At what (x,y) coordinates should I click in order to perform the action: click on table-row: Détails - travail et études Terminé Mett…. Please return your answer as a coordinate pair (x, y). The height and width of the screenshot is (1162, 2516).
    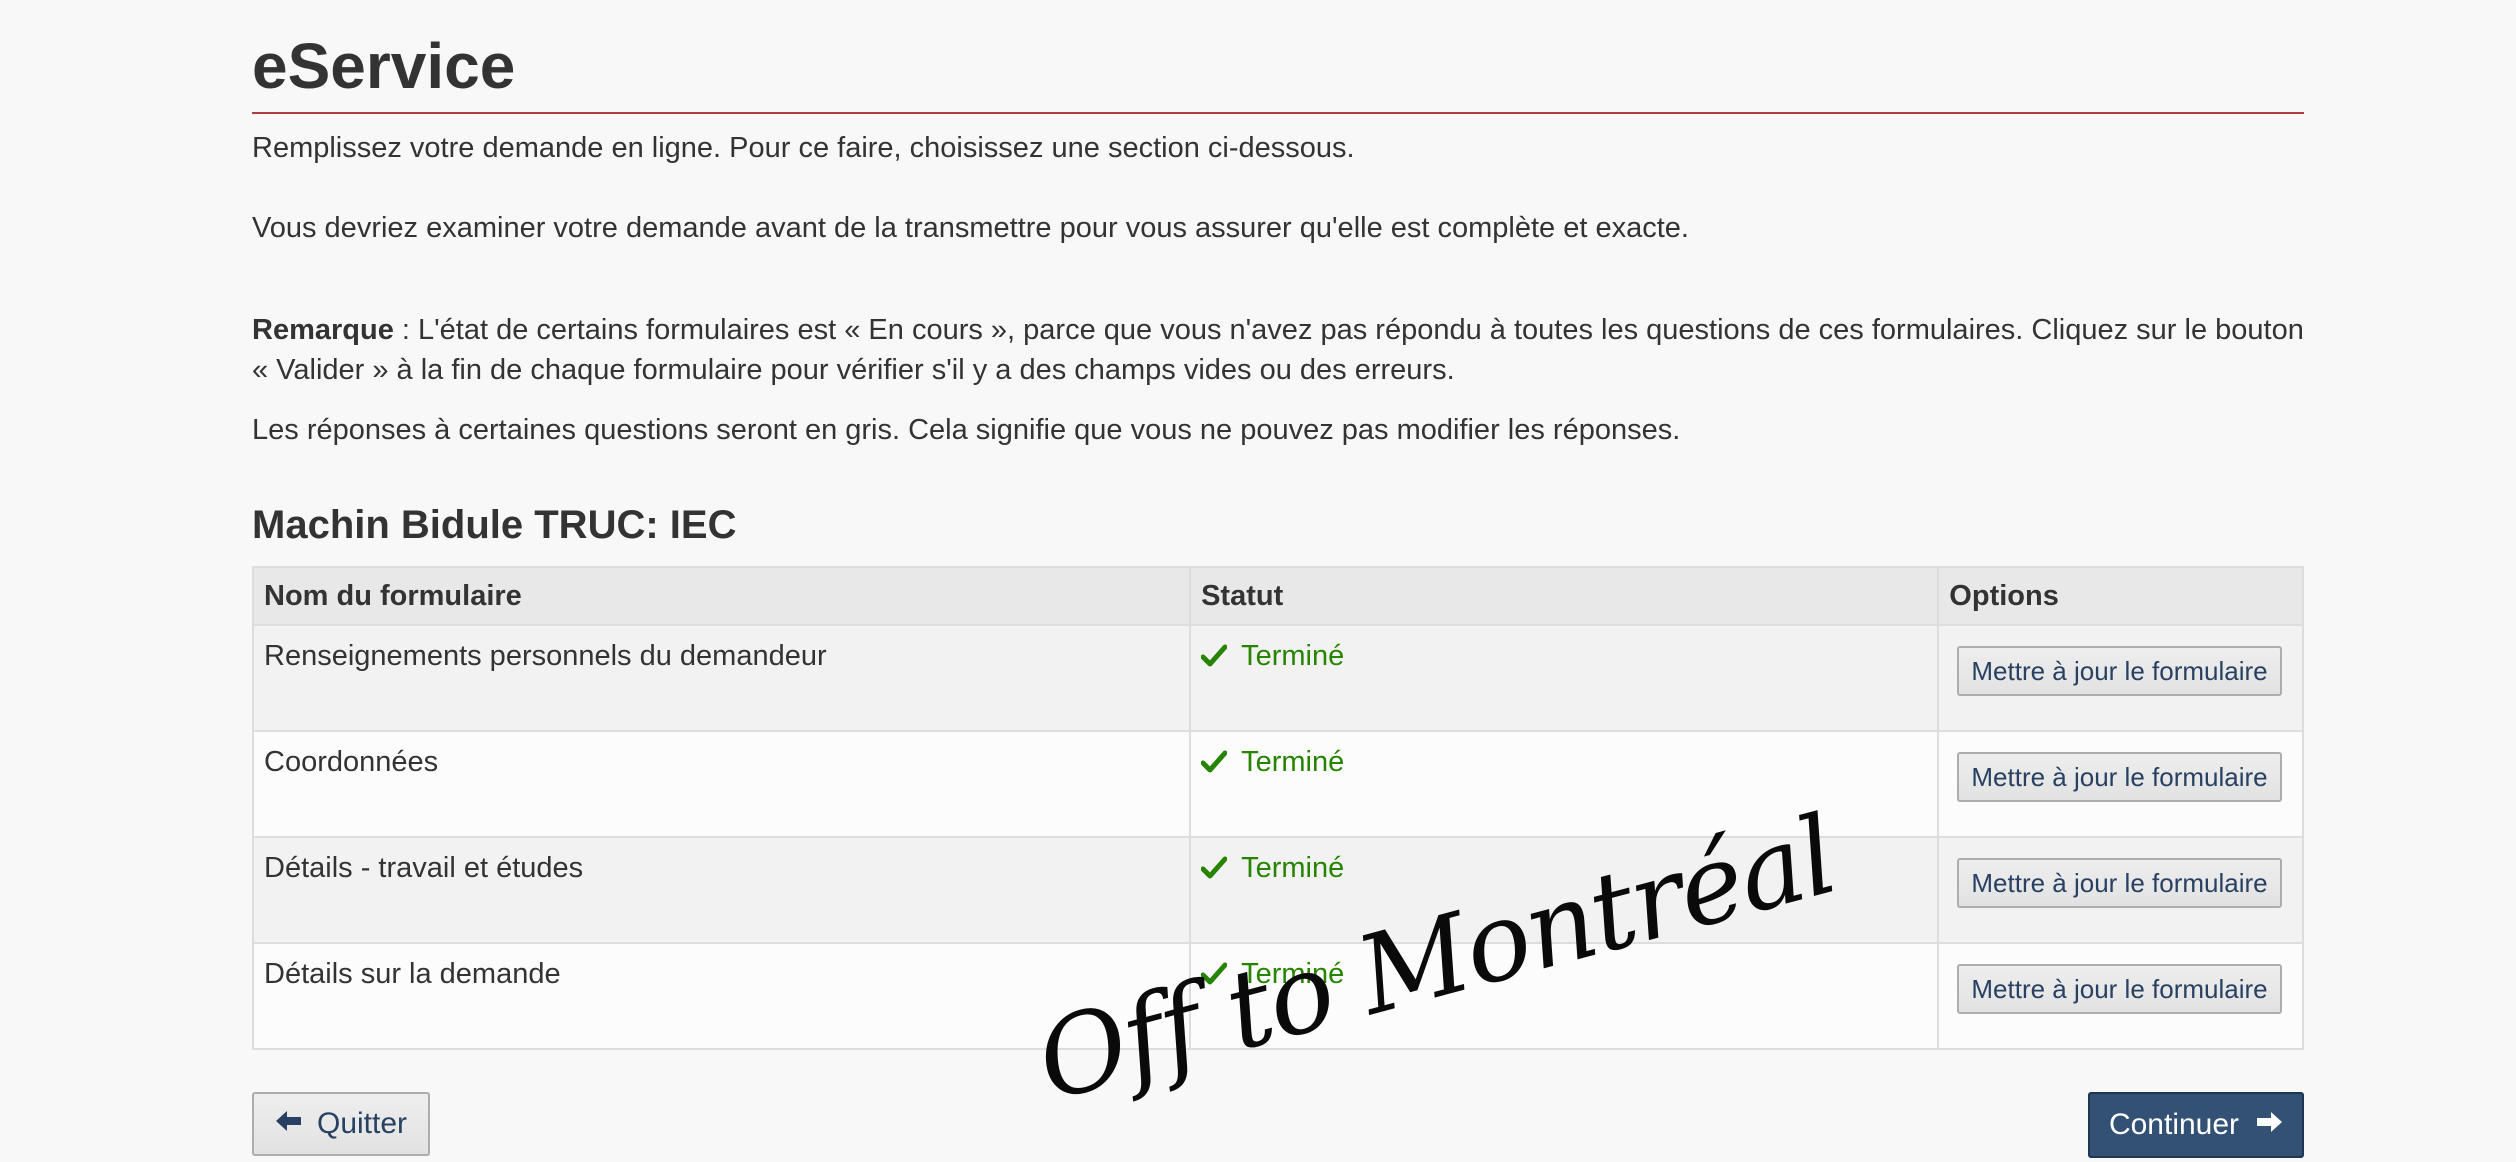
    Looking at the image, I should click on (1277, 890).